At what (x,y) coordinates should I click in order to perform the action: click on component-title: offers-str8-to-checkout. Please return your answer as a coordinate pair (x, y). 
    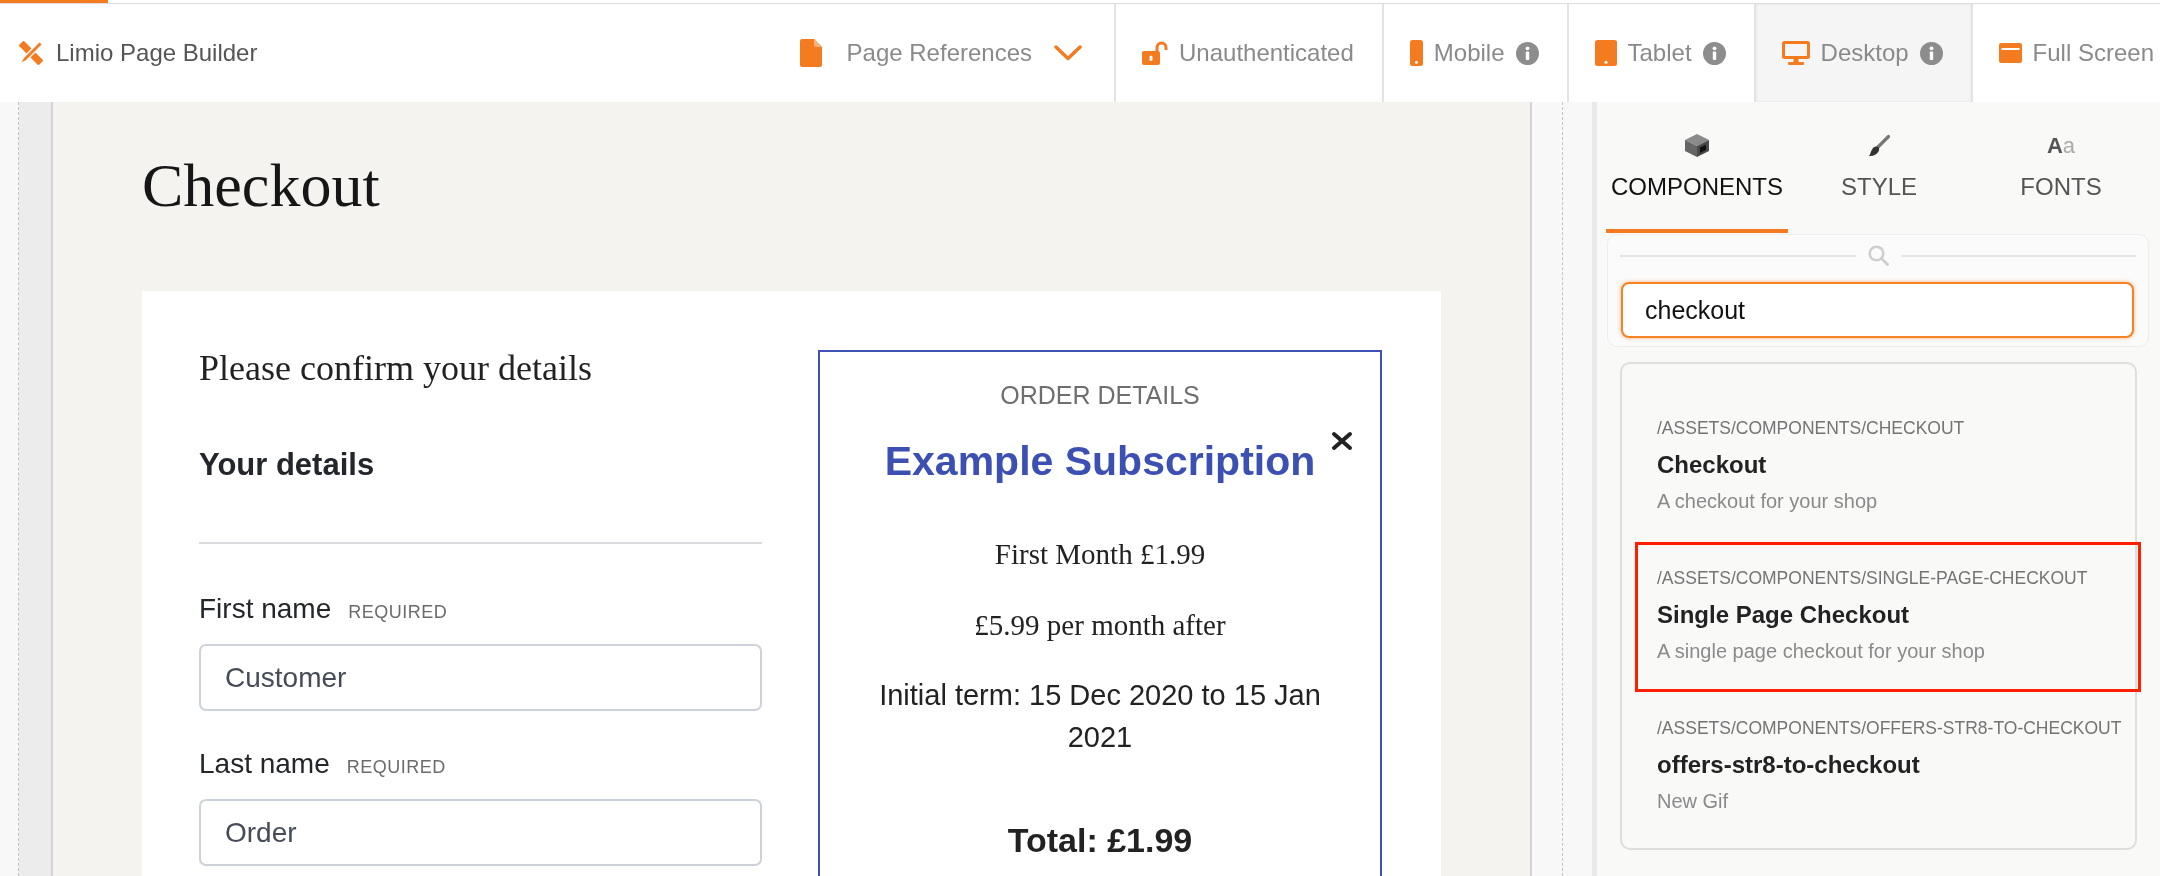
    Looking at the image, I should click on (1789, 765).